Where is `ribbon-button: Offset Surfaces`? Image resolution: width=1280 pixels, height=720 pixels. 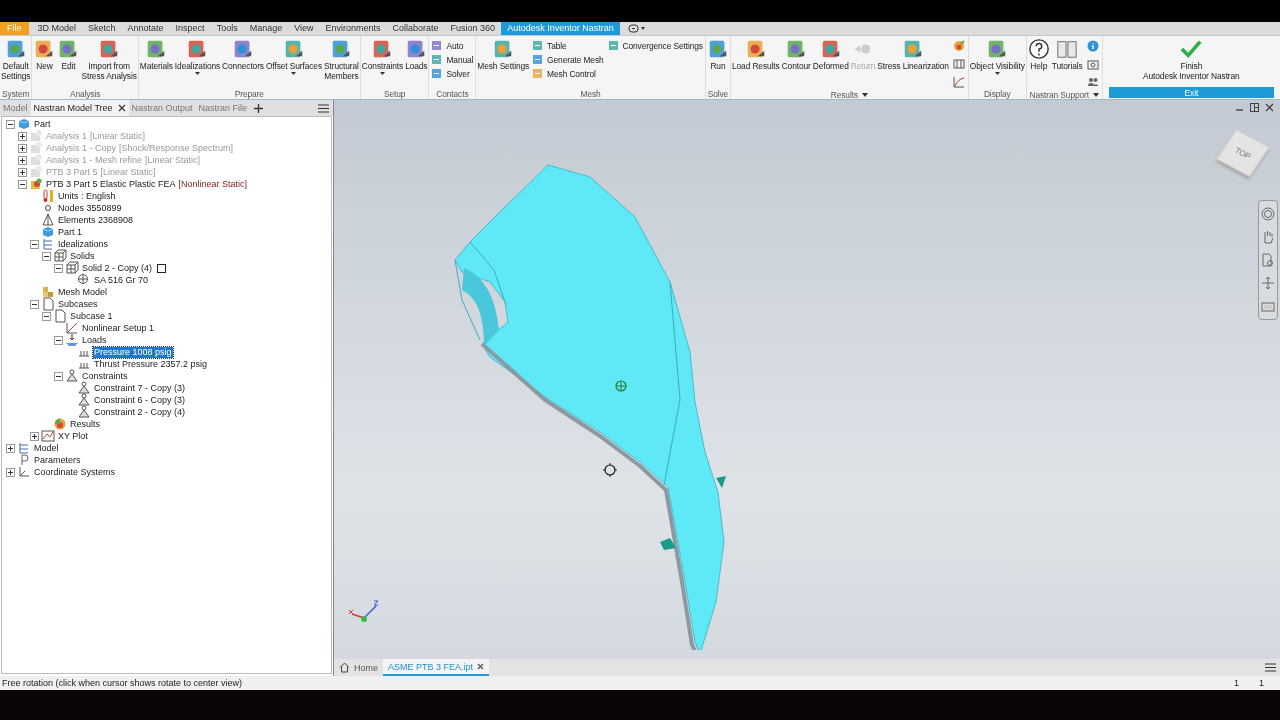
ribbon-button: Offset Surfaces is located at coordinates (293, 56).